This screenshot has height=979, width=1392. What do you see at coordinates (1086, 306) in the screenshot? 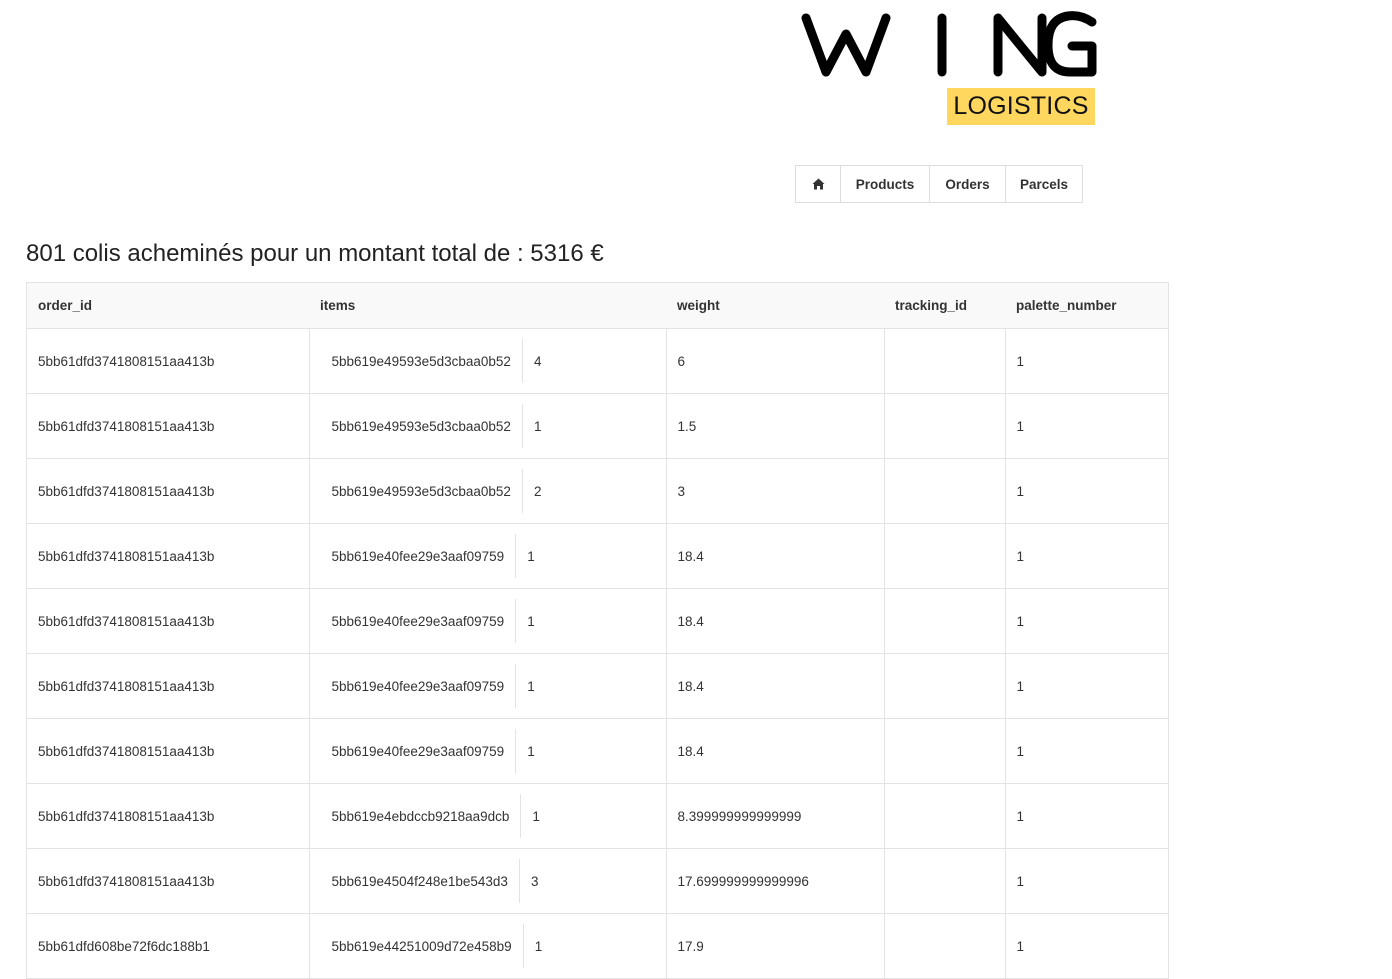
I see `header-palette-number: palette_number` at bounding box center [1086, 306].